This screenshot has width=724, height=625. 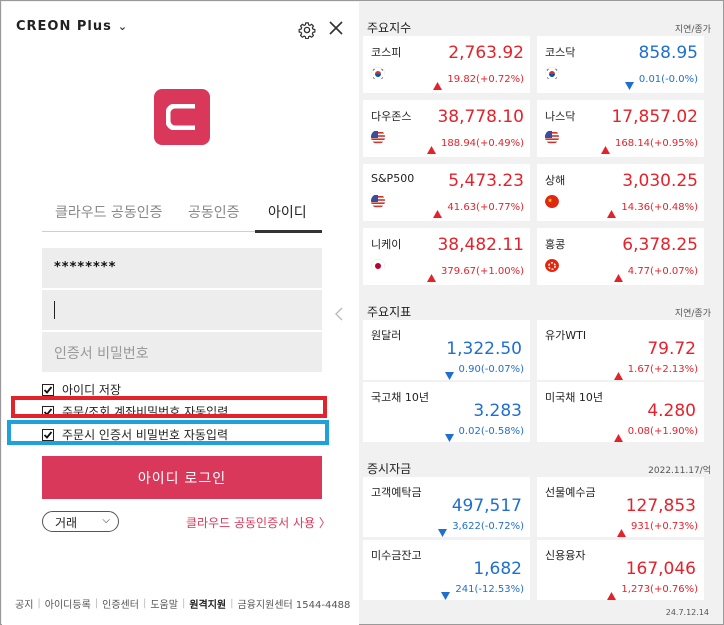 I want to click on tab-id: 아이디, so click(x=287, y=212).